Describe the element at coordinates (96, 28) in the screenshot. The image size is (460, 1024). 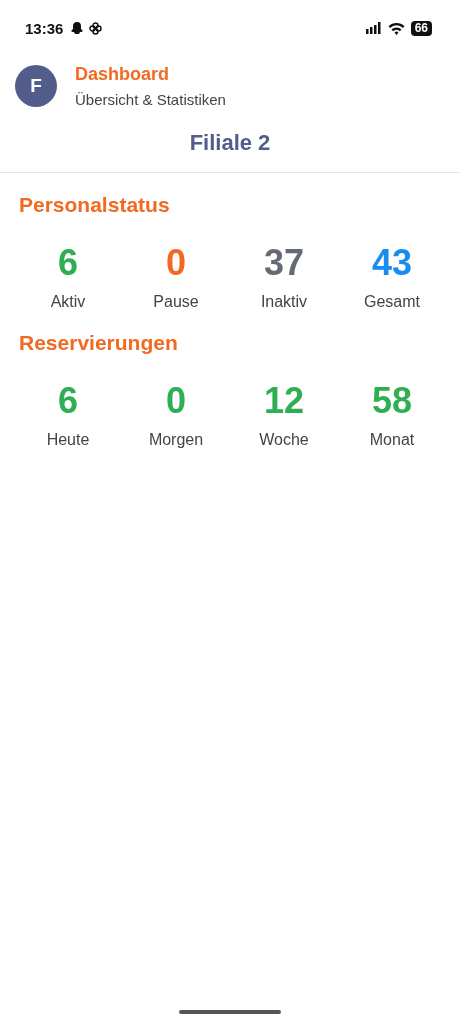
I see `pinwheel-icon` at that location.